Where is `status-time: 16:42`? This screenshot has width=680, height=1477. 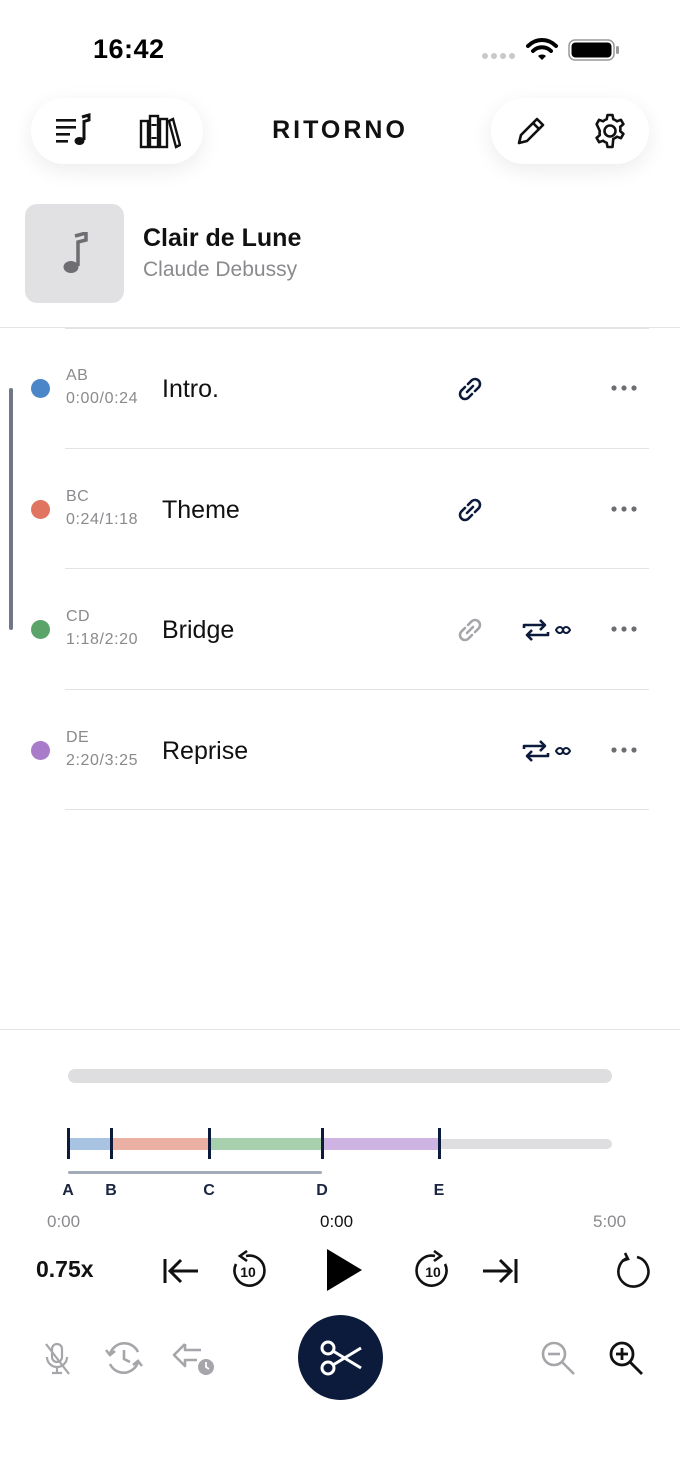 status-time: 16:42 is located at coordinates (129, 49).